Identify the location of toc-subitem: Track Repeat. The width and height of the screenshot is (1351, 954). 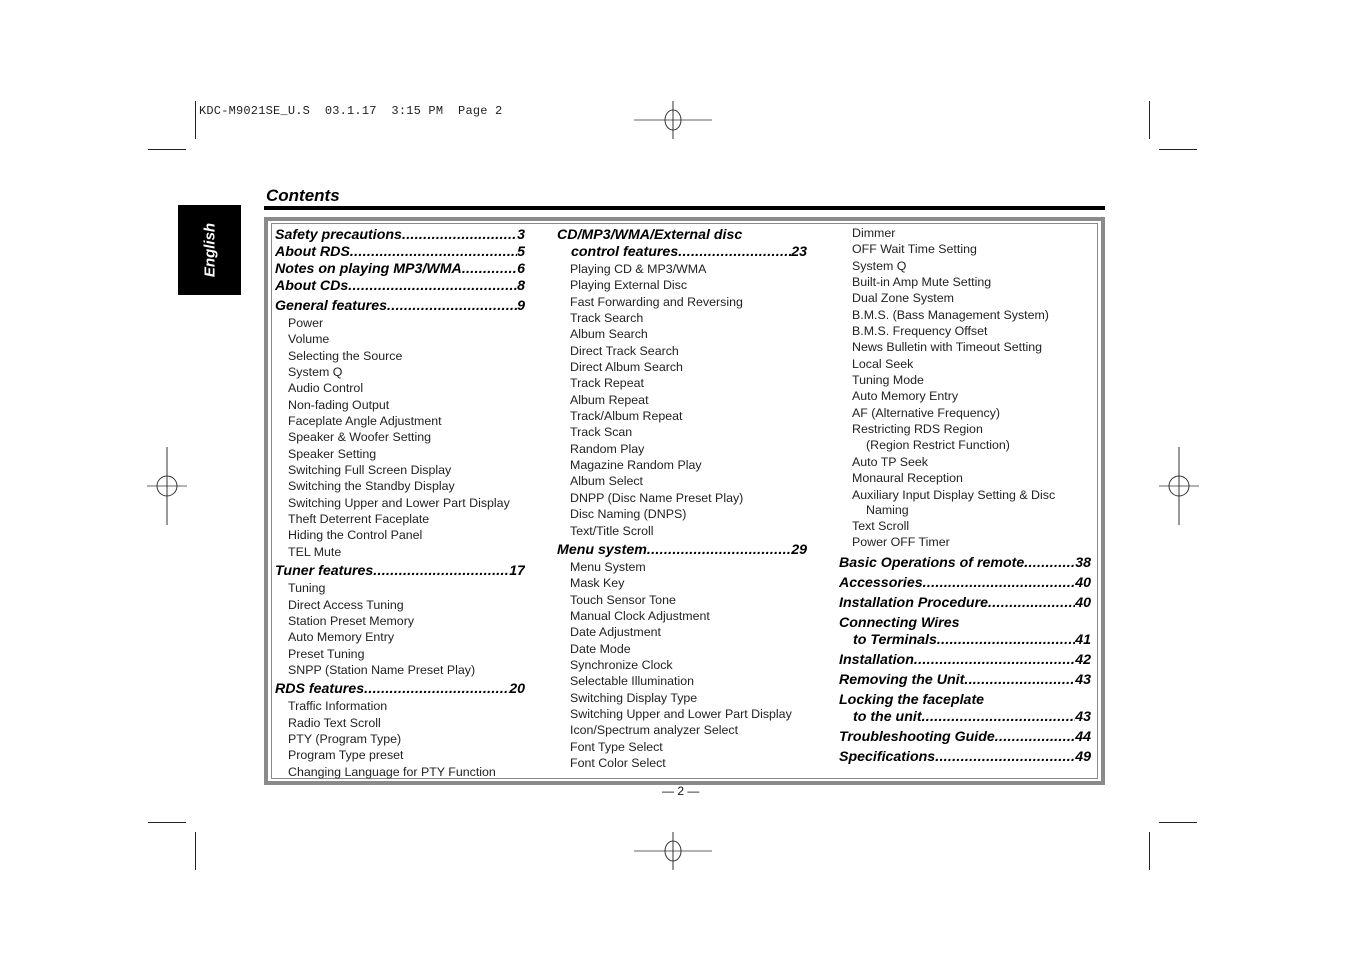
(682, 383).